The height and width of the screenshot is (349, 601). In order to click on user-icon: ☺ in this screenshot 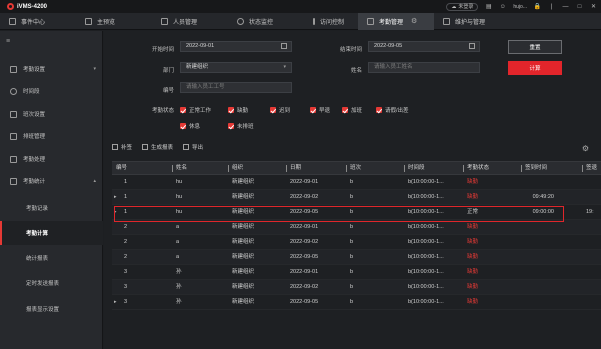, I will do `click(502, 6)`.